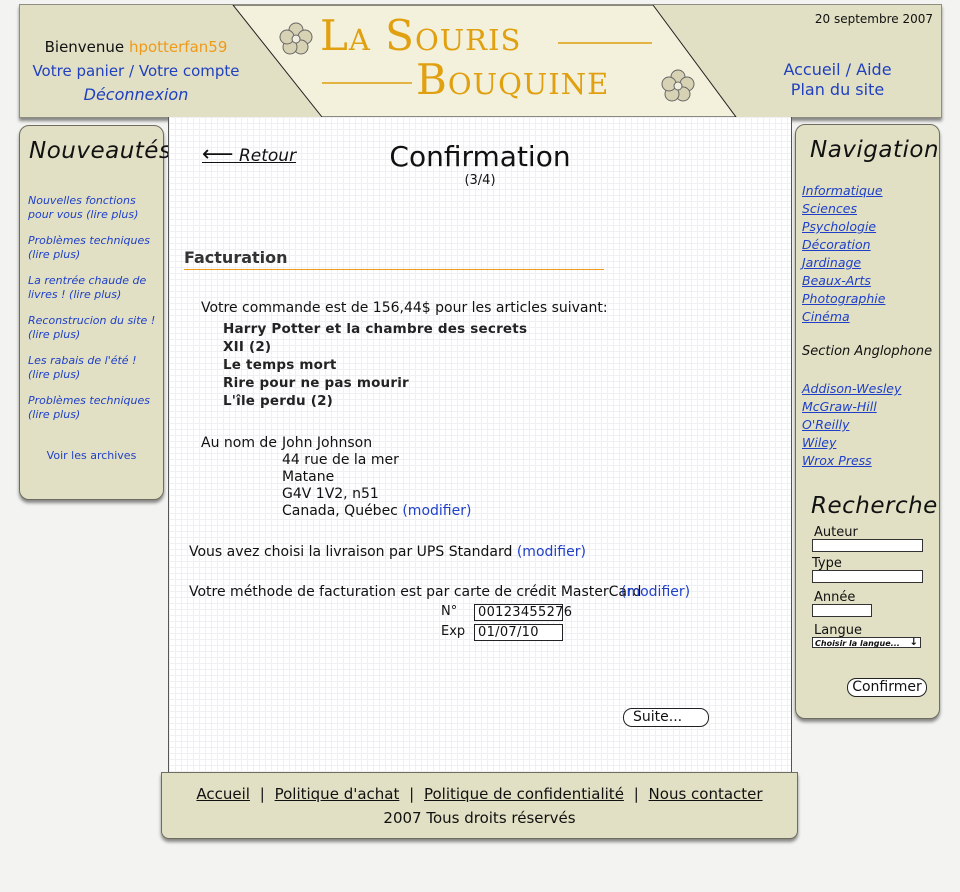 This screenshot has height=892, width=960. What do you see at coordinates (93, 208) in the screenshot?
I see `news-item: Nouvelles fonctions pour vous (lire plus)` at bounding box center [93, 208].